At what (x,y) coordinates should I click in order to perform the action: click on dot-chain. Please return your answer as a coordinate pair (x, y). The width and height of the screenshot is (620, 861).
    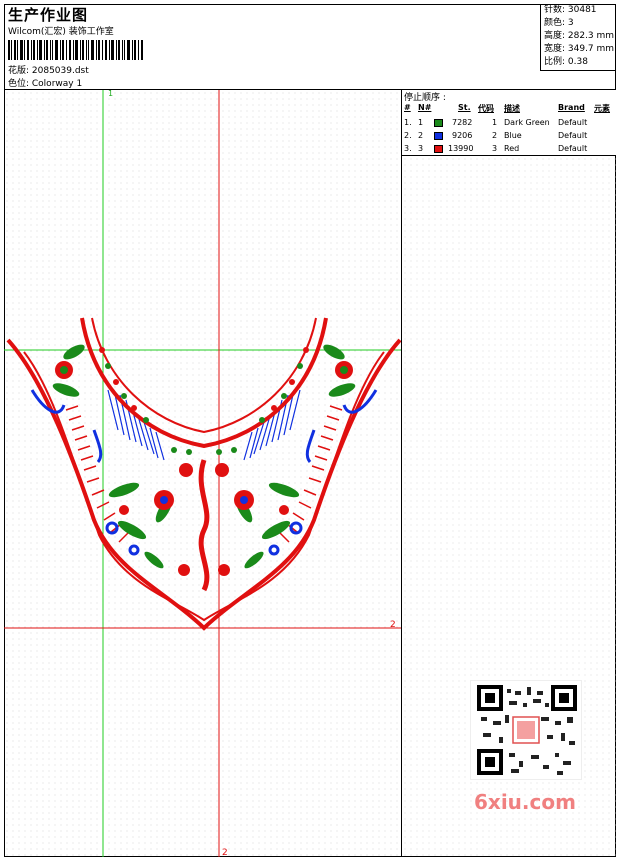
    Looking at the image, I should click on (204, 401).